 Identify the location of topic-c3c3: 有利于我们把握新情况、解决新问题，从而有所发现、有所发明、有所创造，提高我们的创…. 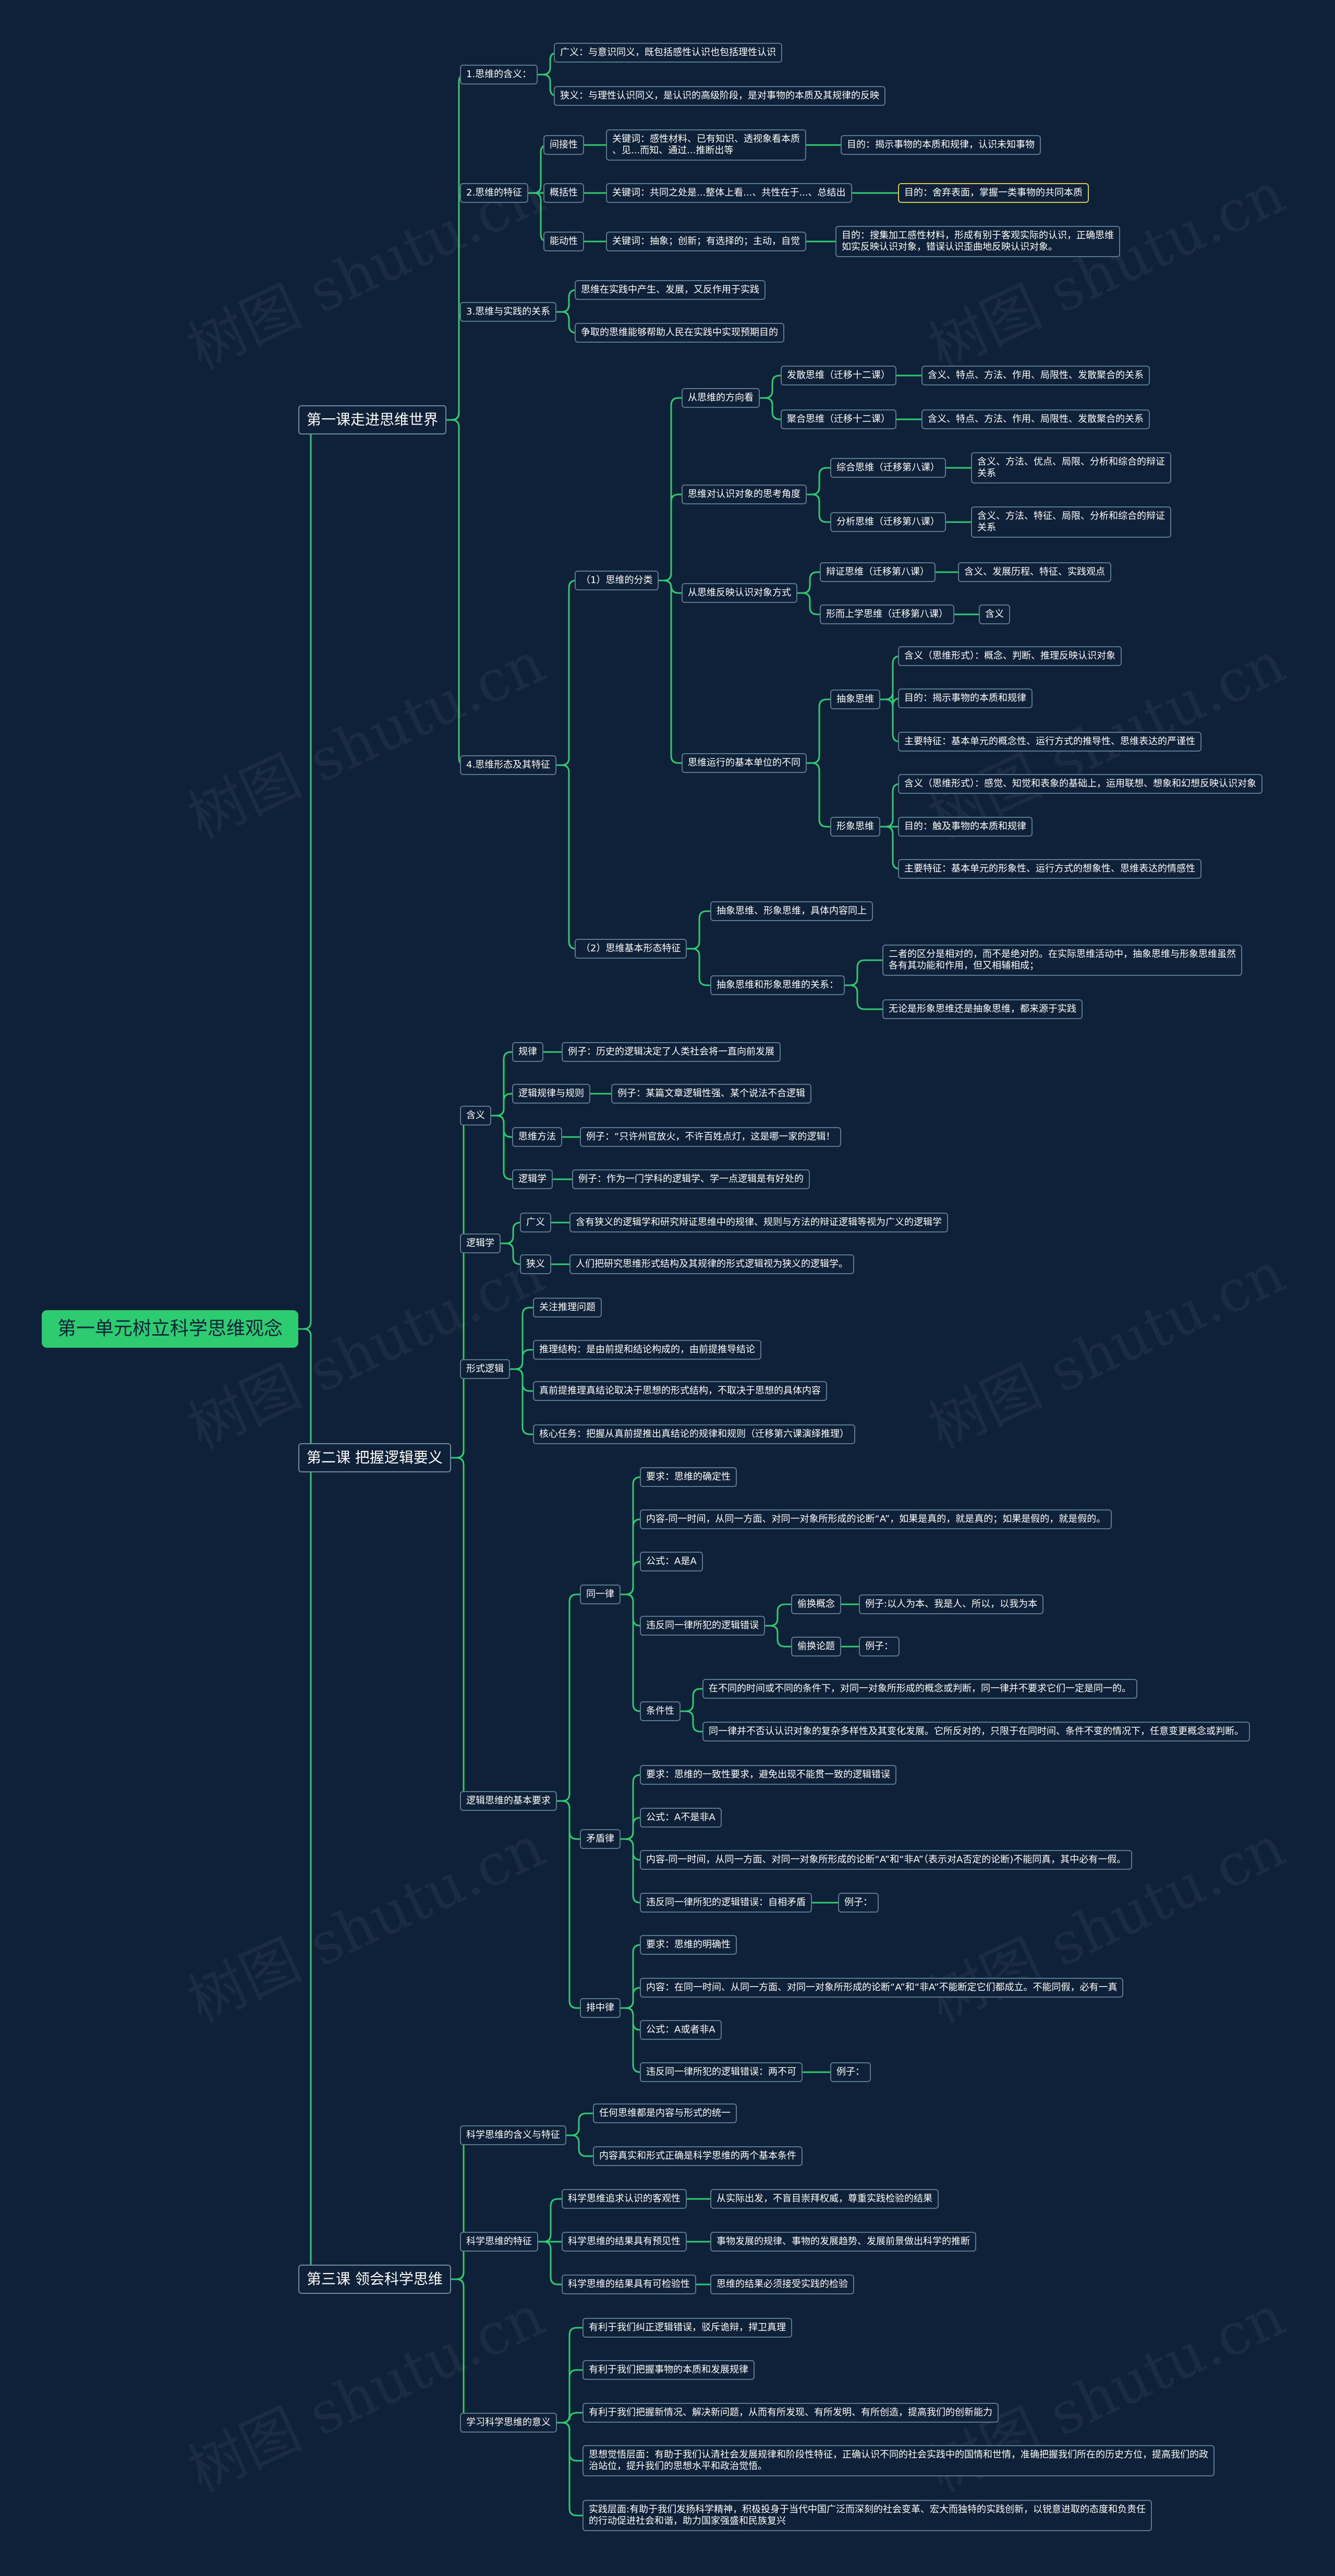
(790, 2413).